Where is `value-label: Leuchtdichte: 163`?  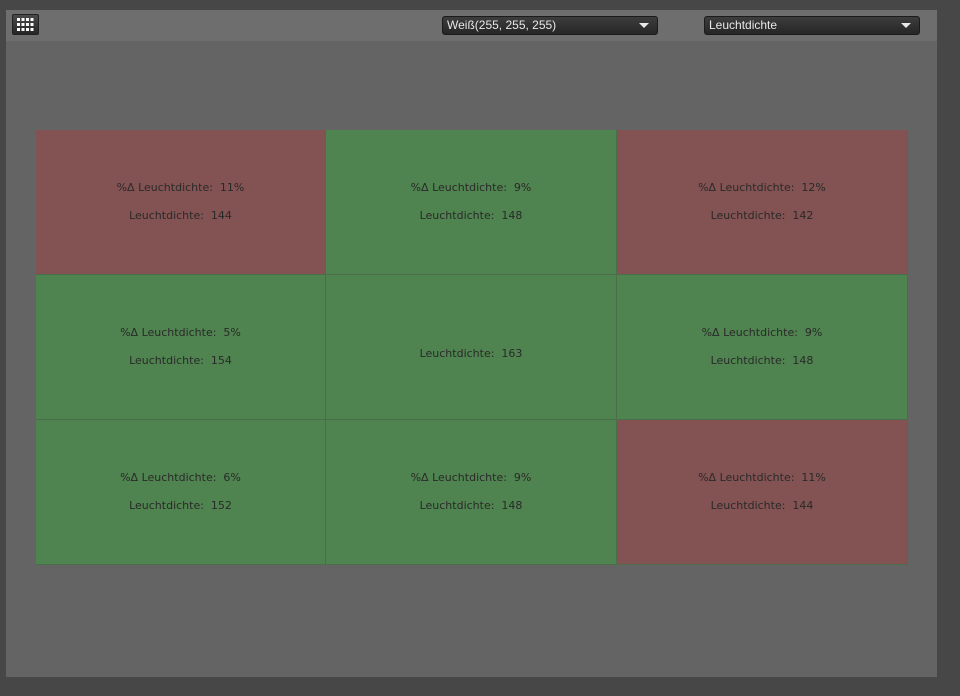 value-label: Leuchtdichte: 163 is located at coordinates (471, 353).